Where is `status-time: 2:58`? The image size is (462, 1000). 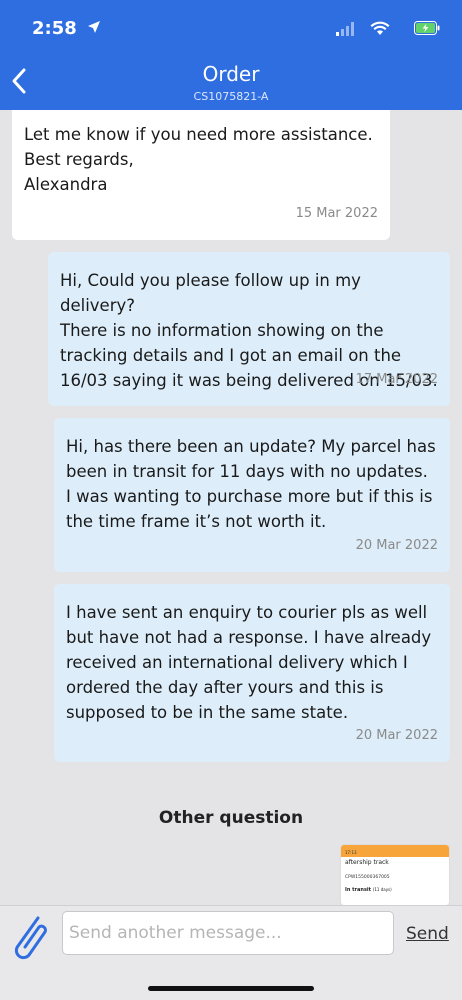
status-time: 2:58 is located at coordinates (54, 28).